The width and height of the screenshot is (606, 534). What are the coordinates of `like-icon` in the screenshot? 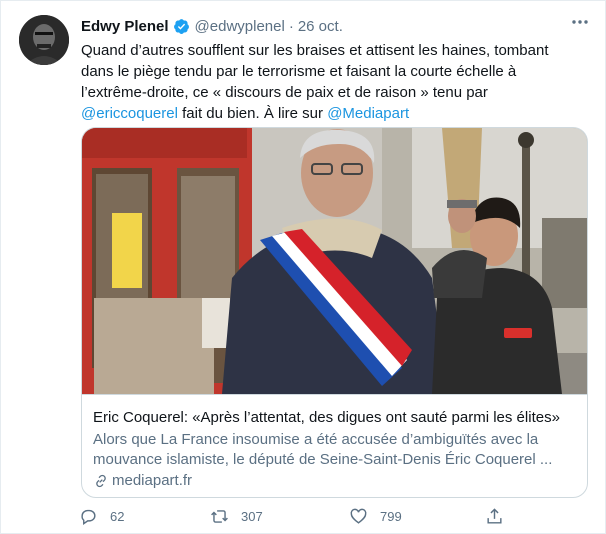 It's located at (358, 516).